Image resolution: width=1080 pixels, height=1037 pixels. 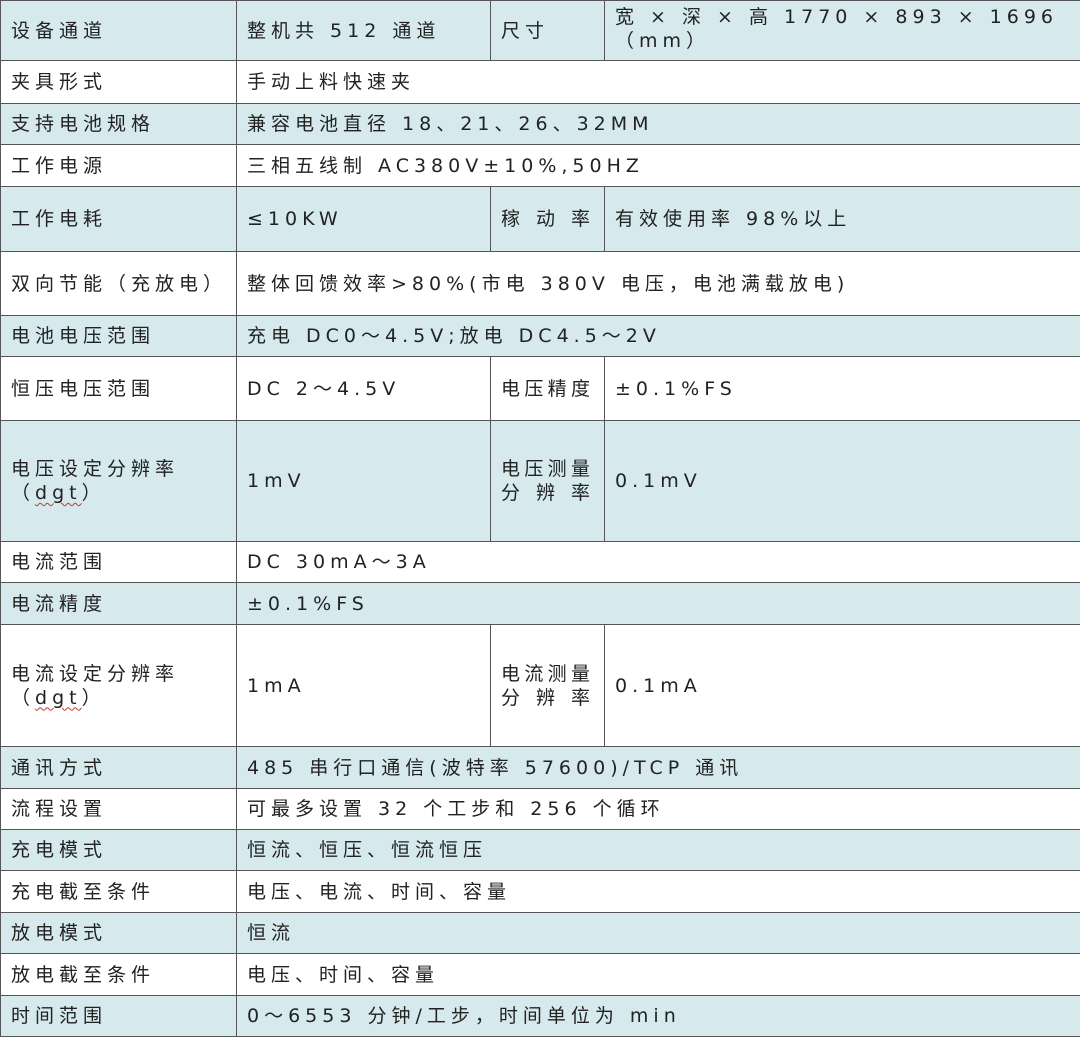 What do you see at coordinates (658, 82) in the screenshot?
I see `spec-value: 手动上料快速夹` at bounding box center [658, 82].